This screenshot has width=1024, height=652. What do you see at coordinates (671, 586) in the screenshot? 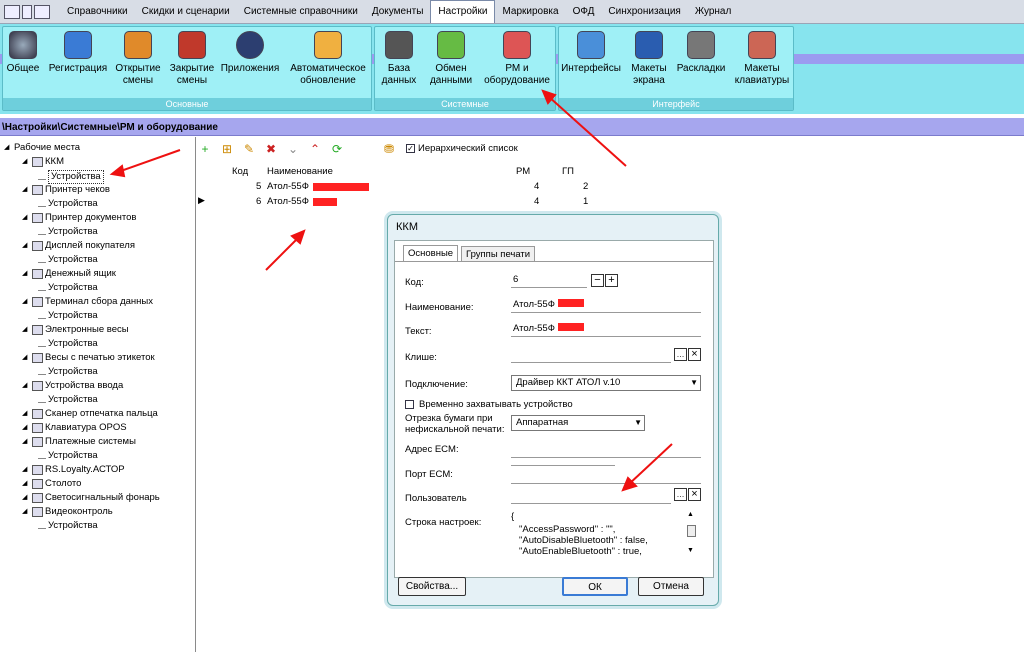
I see `cancel-button: Отмена` at bounding box center [671, 586].